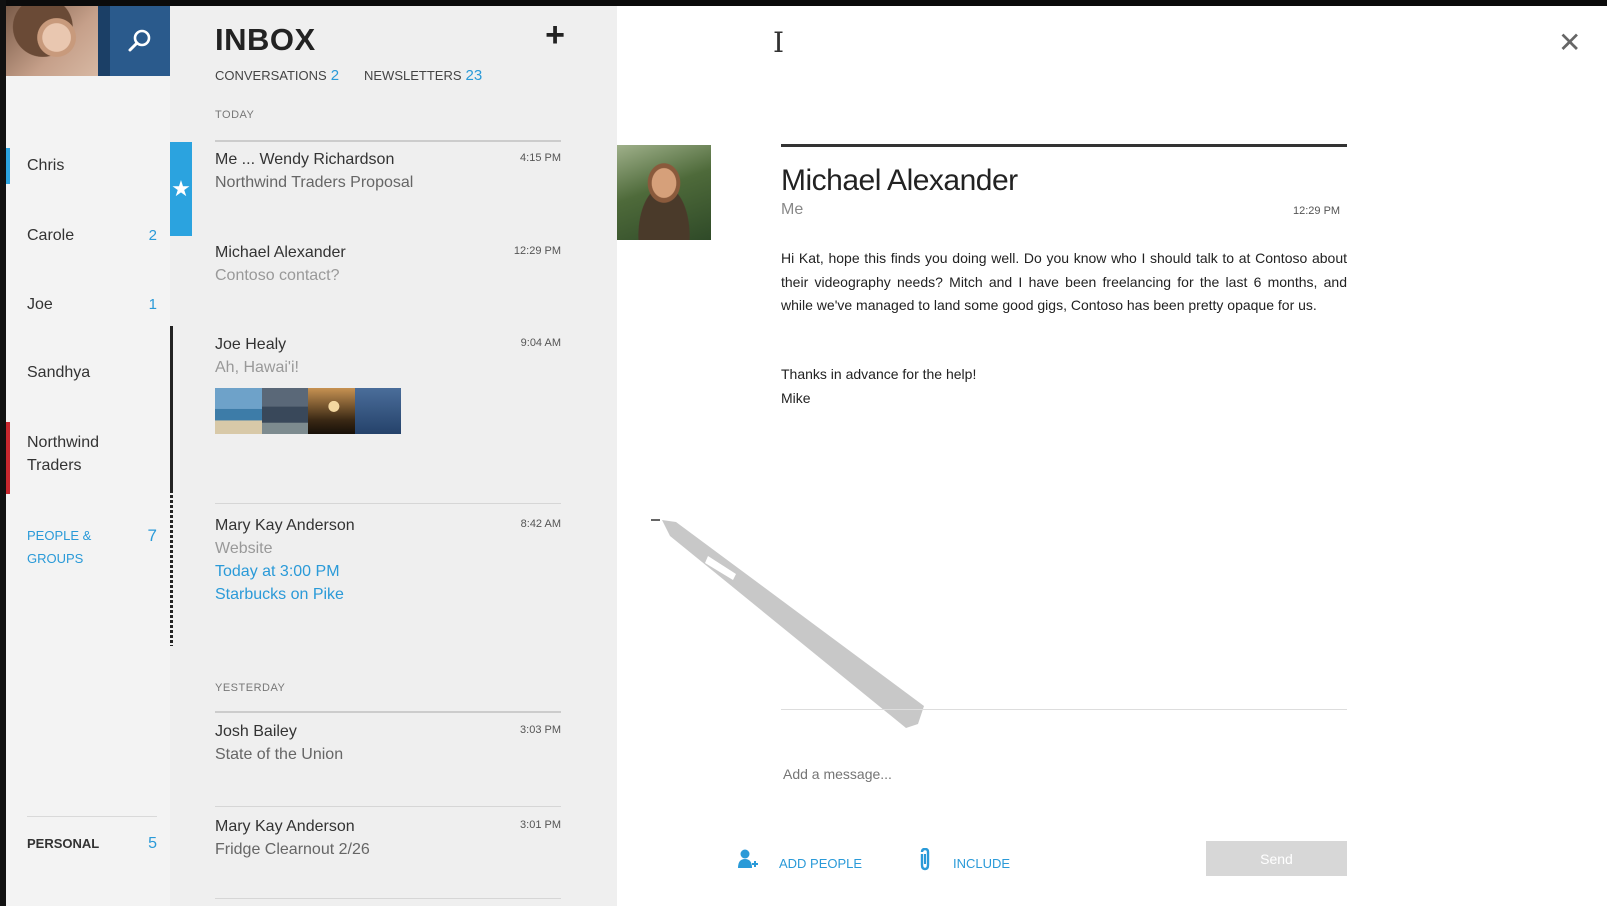  Describe the element at coordinates (59, 372) in the screenshot. I see `sidebar-item-label: Sandhya` at that location.